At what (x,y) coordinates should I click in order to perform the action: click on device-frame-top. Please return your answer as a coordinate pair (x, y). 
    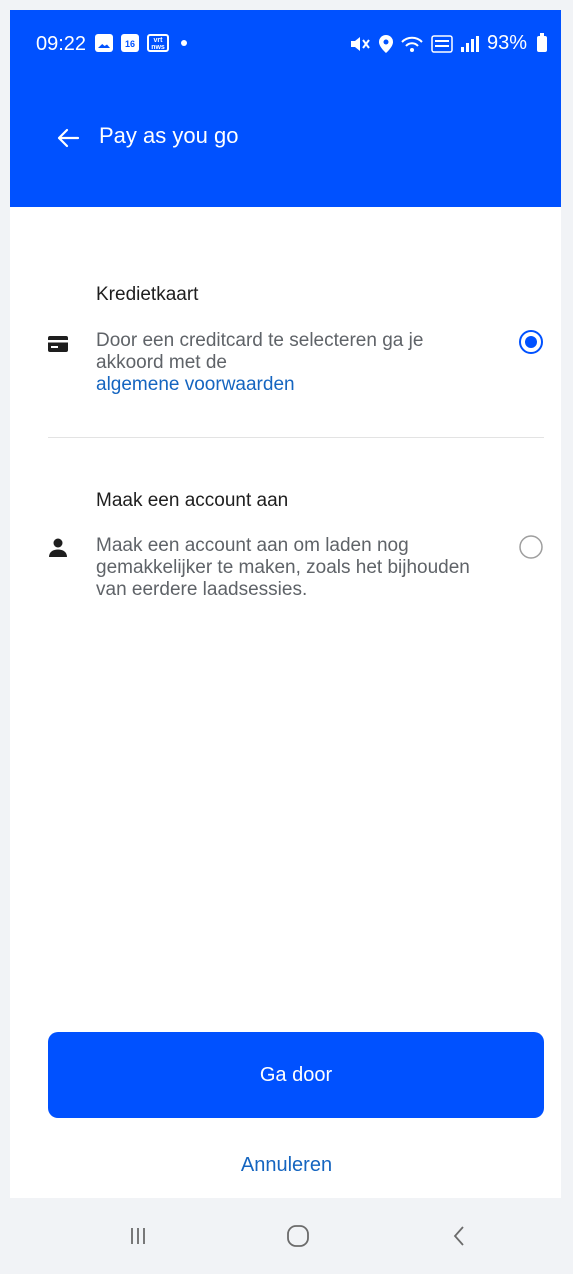
    Looking at the image, I should click on (286, 5).